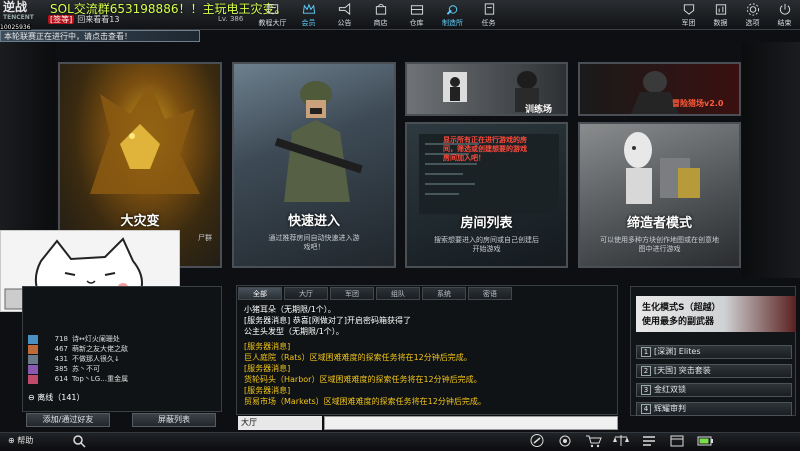 Image resolution: width=800 pixels, height=451 pixels. Describe the element at coordinates (308, 15) in the screenshot. I see `nav-item-crown: 会员` at that location.